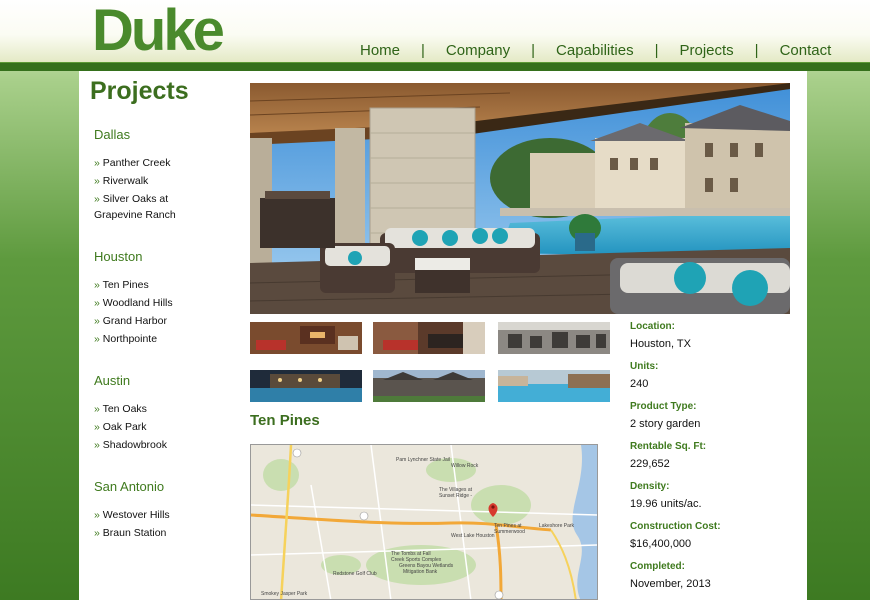 The width and height of the screenshot is (870, 600). I want to click on detail-label: Density:, so click(650, 486).